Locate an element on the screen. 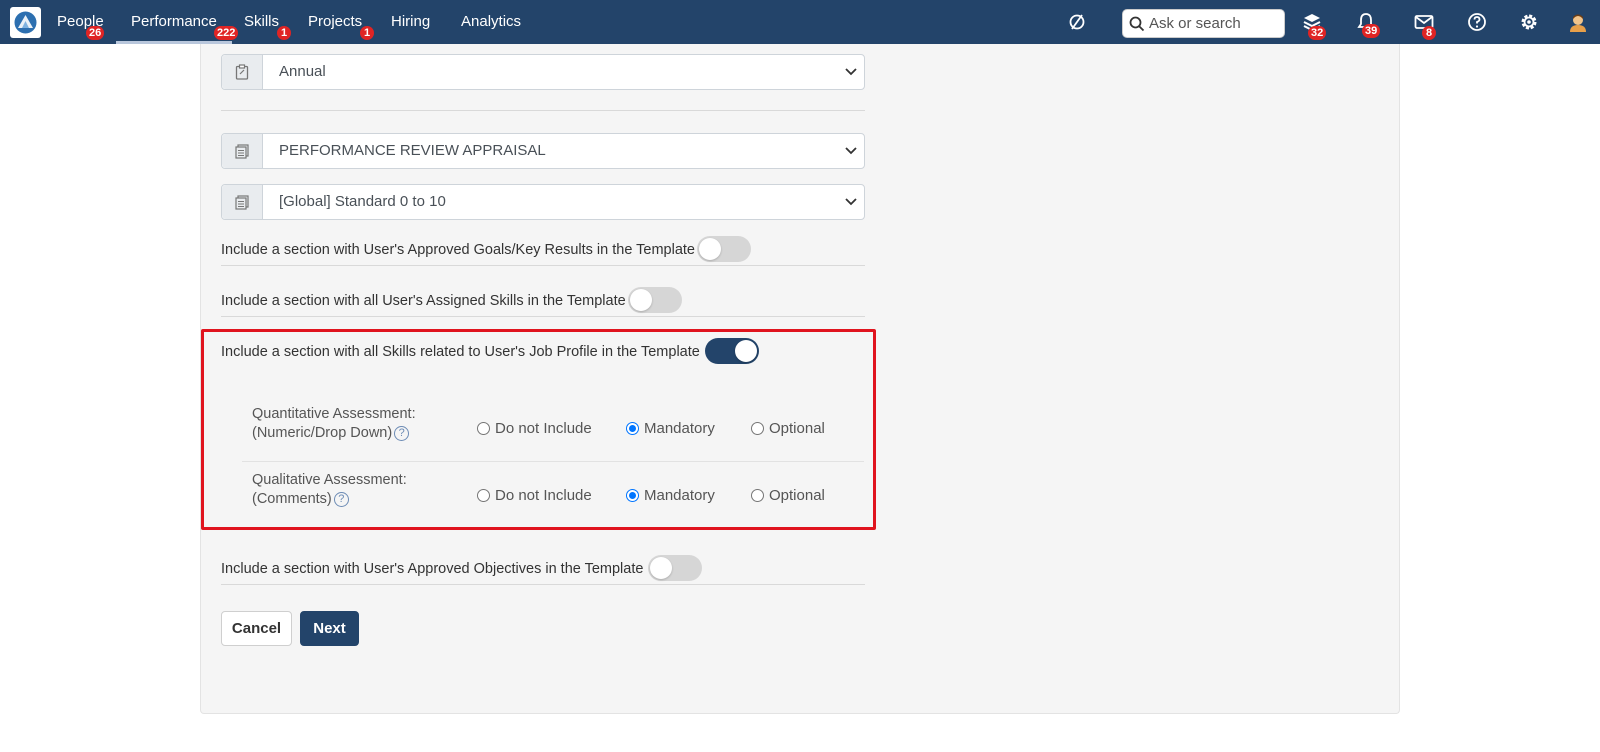 This screenshot has width=1600, height=752. qualitative-optional: Optional is located at coordinates (788, 495).